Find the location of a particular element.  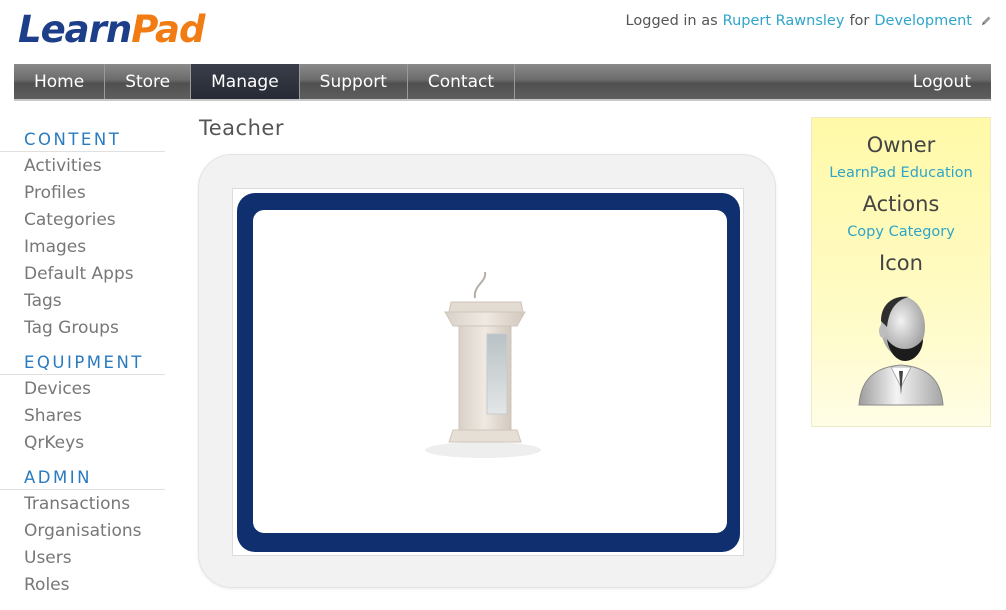

logout-button: Logout is located at coordinates (942, 81).